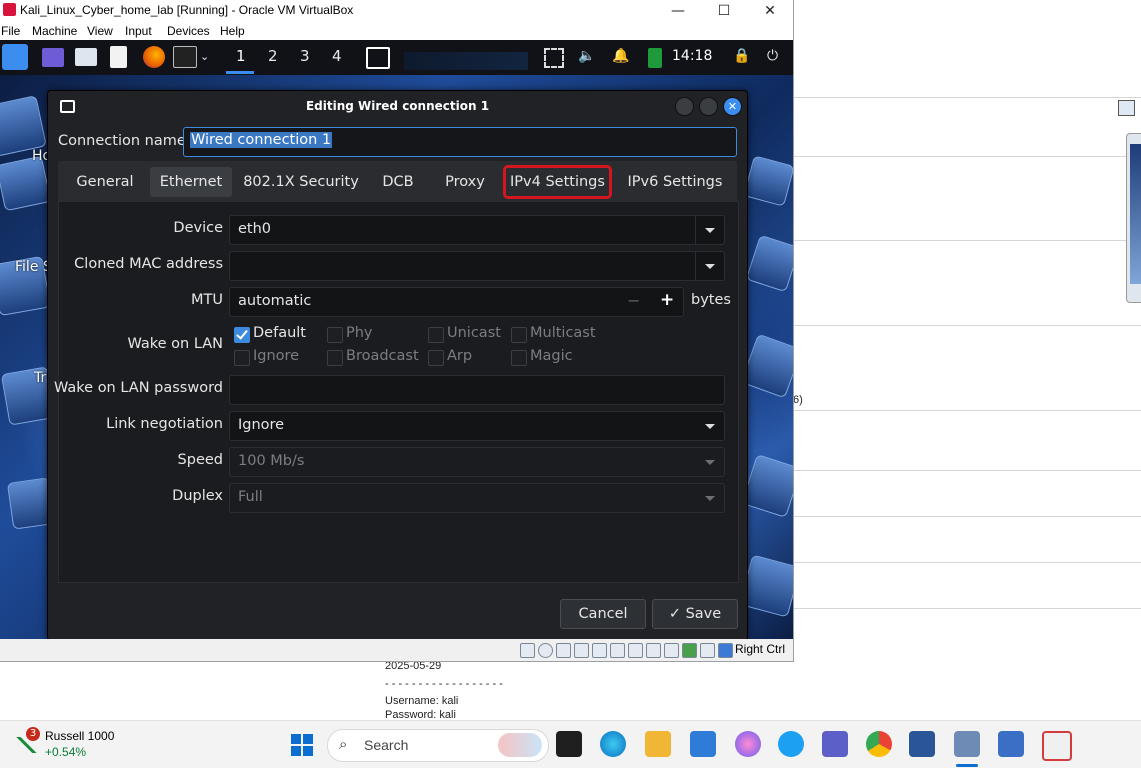  What do you see at coordinates (707, 650) in the screenshot?
I see `cpu-icon` at bounding box center [707, 650].